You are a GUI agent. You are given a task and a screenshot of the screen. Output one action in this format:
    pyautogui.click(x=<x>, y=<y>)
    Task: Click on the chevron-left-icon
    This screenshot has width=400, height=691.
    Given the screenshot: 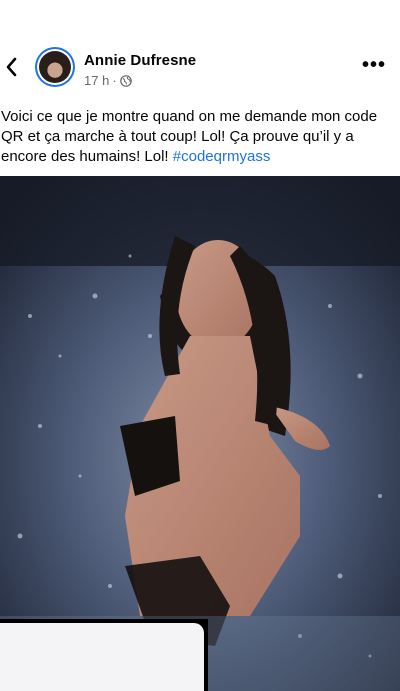 What is the action you would take?
    pyautogui.click(x=11, y=67)
    